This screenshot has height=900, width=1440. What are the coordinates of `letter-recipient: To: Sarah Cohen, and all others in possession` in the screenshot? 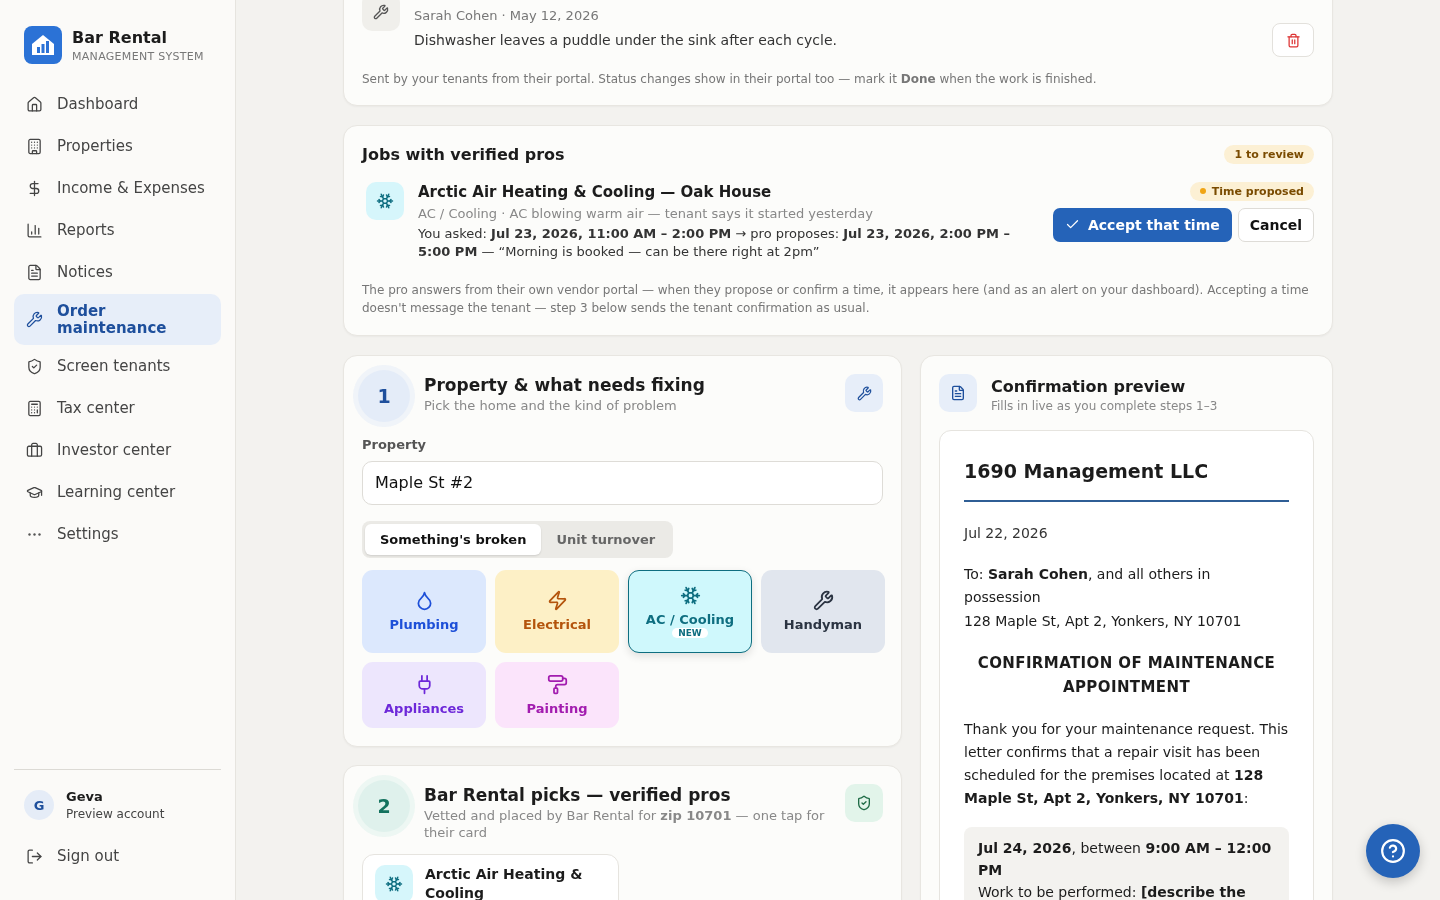 It's located at (1088, 586).